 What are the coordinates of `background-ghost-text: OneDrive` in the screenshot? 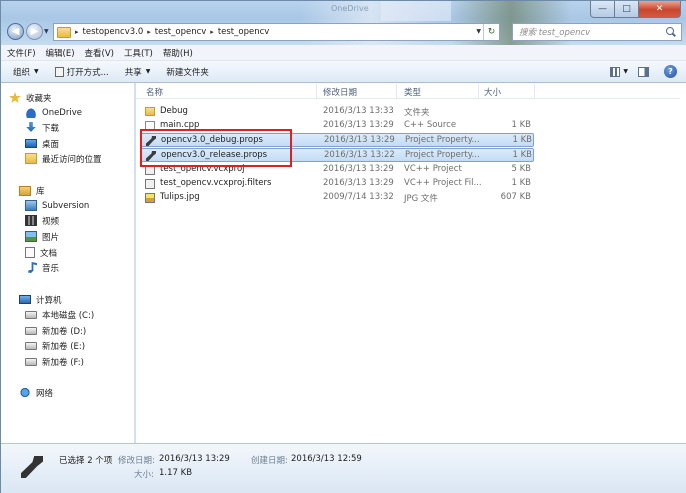 It's located at (350, 8).